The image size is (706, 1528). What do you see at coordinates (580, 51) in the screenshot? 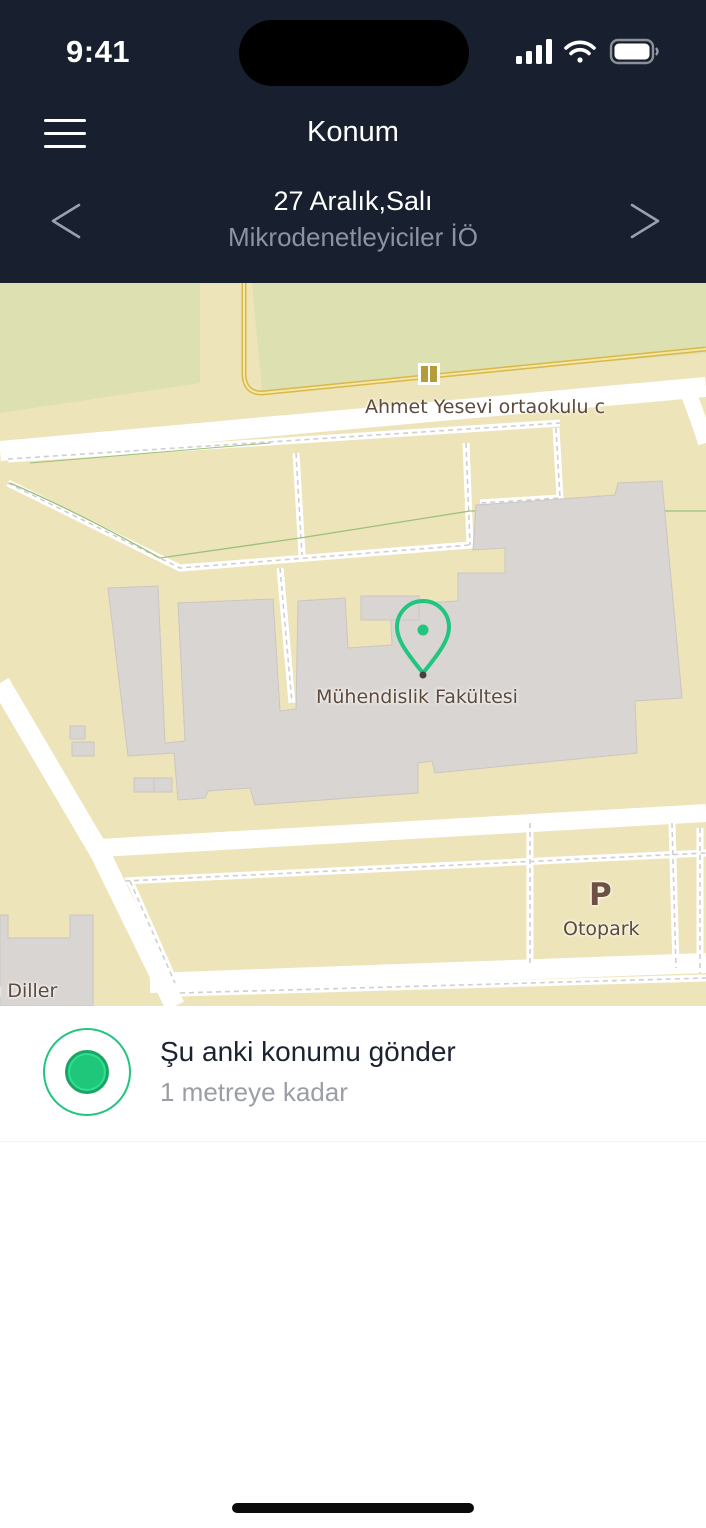
I see `wifi-icon` at bounding box center [580, 51].